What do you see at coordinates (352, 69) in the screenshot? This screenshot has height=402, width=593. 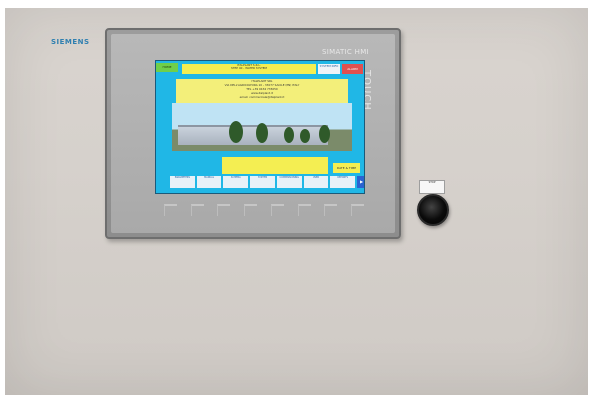 I see `alarm-button: ALARM` at bounding box center [352, 69].